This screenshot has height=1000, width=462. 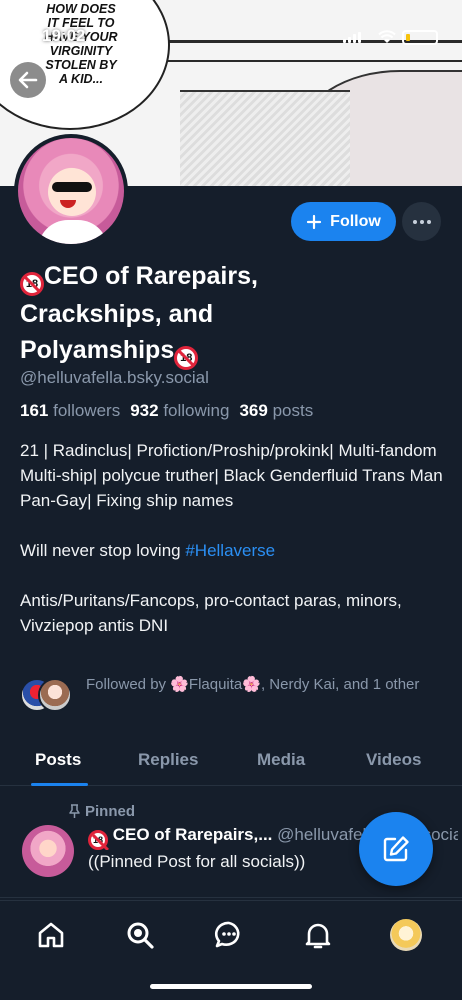 What do you see at coordinates (144, 410) in the screenshot?
I see `following-count: 932` at bounding box center [144, 410].